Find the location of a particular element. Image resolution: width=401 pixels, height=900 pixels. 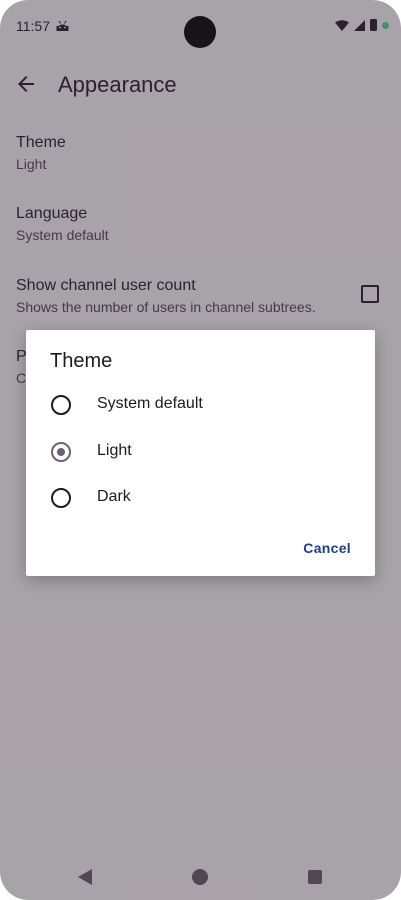

radio-button-selected is located at coordinates (61, 452).